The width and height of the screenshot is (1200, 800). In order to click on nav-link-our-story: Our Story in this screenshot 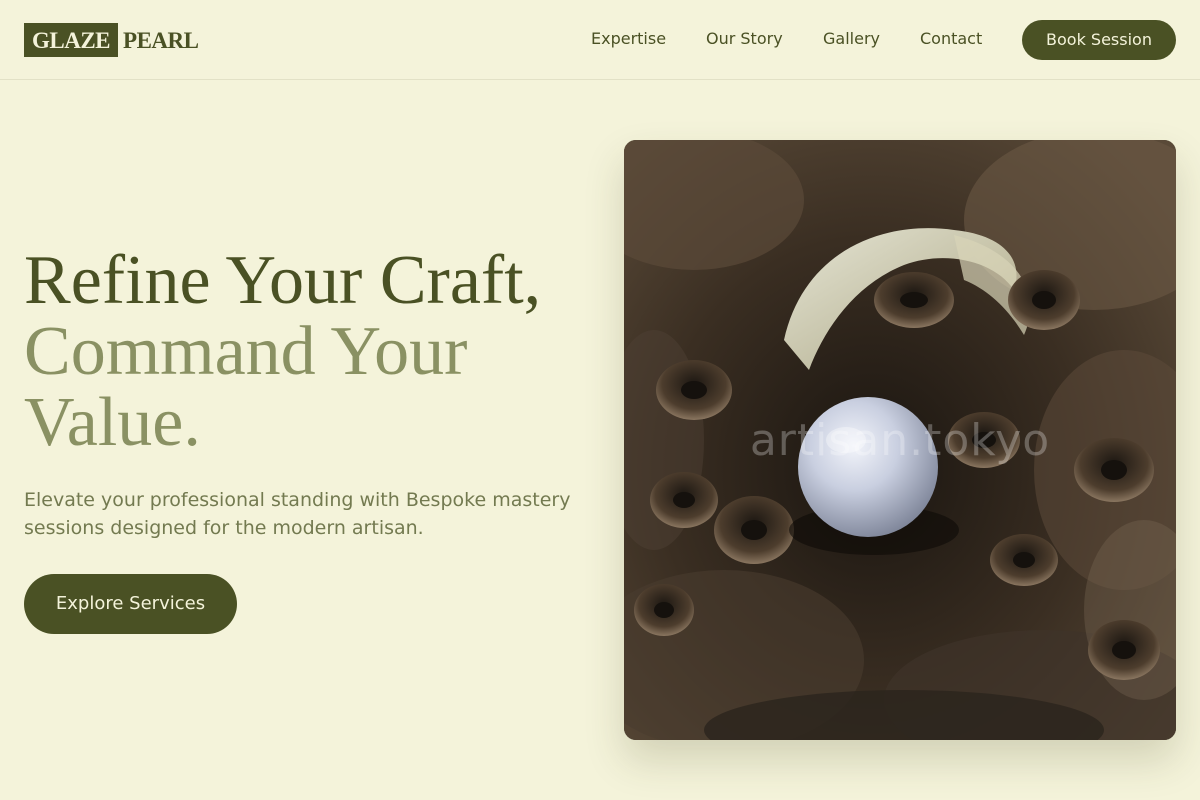, I will do `click(744, 39)`.